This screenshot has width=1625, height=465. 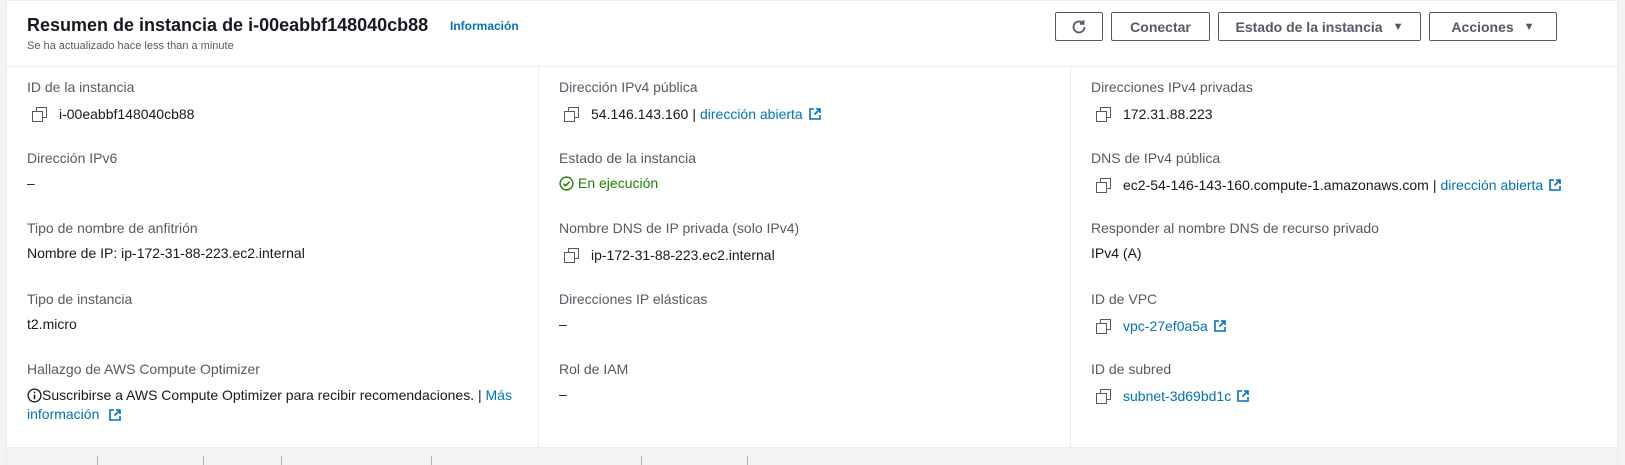 I want to click on instance-state-dropdown: Estado de la instancia ▼, so click(x=1319, y=26).